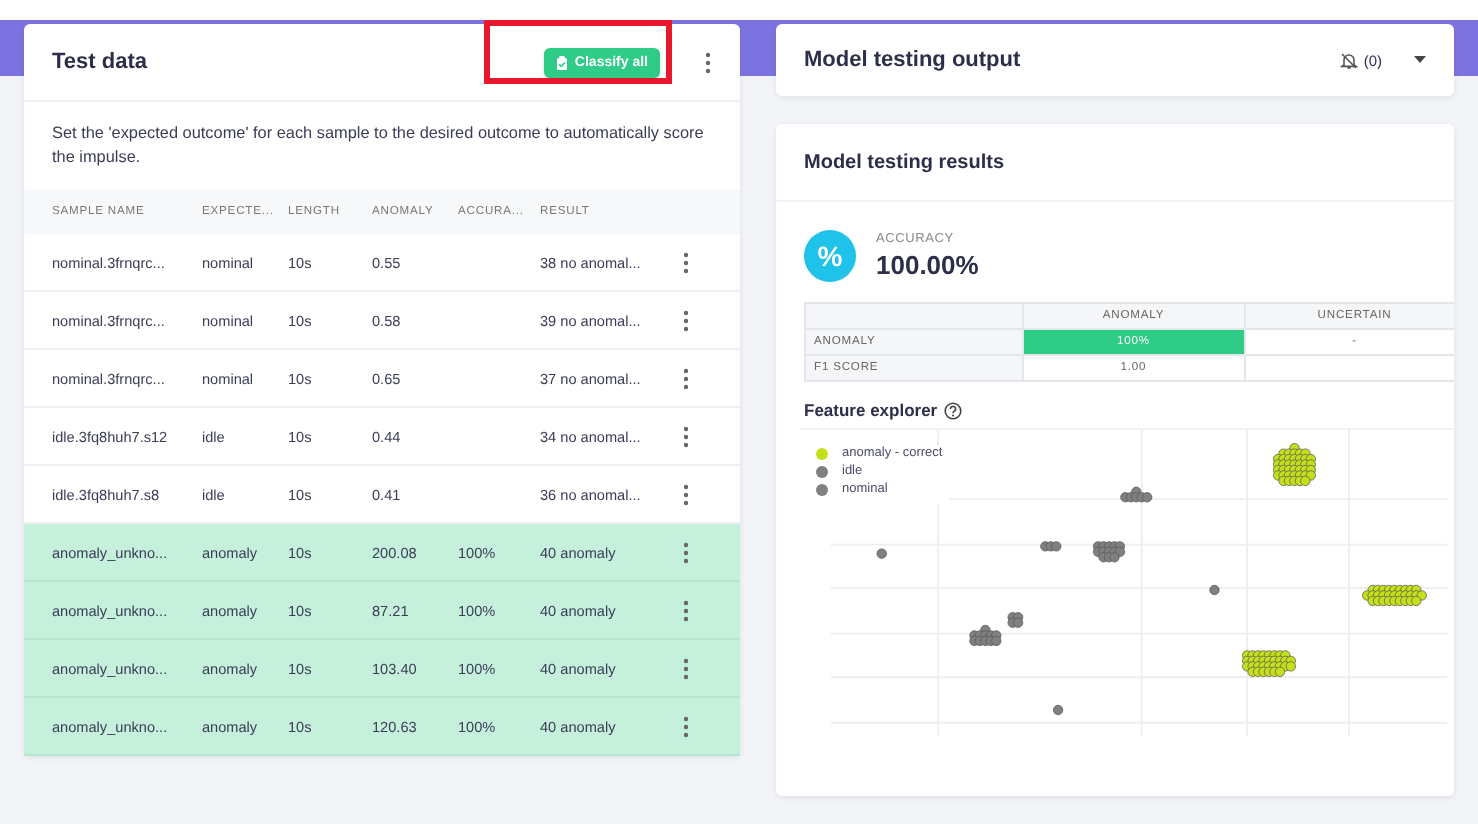 This screenshot has width=1478, height=824. I want to click on card-title: Model testing output, so click(913, 60).